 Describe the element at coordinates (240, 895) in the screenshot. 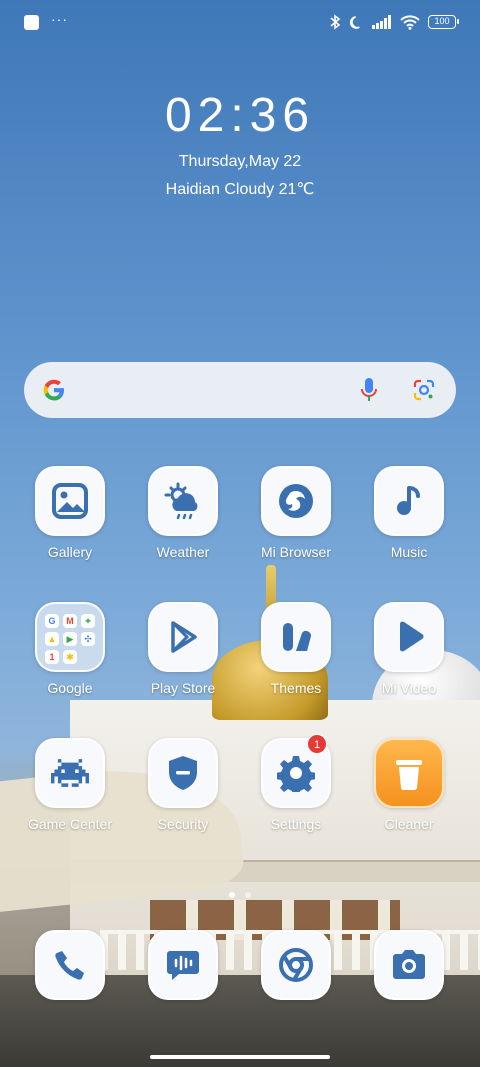

I see `page-indicator` at that location.